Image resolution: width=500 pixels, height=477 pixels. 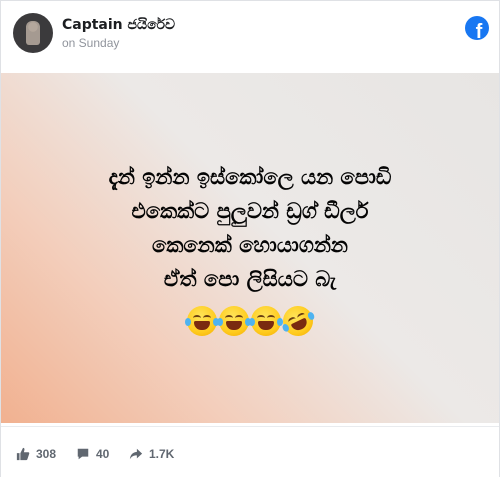 What do you see at coordinates (103, 454) in the screenshot?
I see `comment-count-value: 40` at bounding box center [103, 454].